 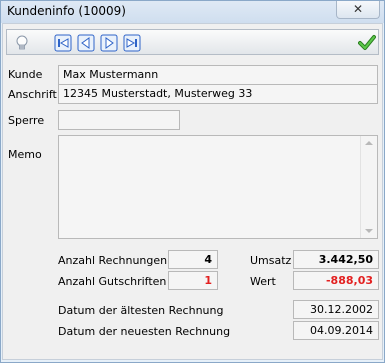 I want to click on next-record-button, so click(x=108, y=42).